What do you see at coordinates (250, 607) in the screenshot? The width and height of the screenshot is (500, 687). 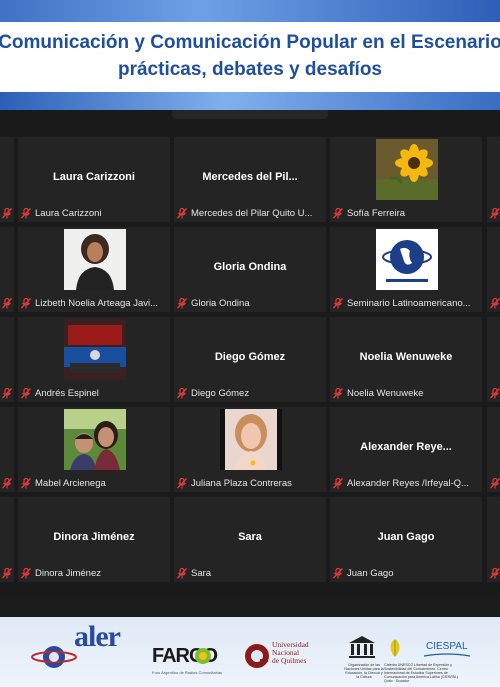 I see `meeting-controls-bar` at bounding box center [250, 607].